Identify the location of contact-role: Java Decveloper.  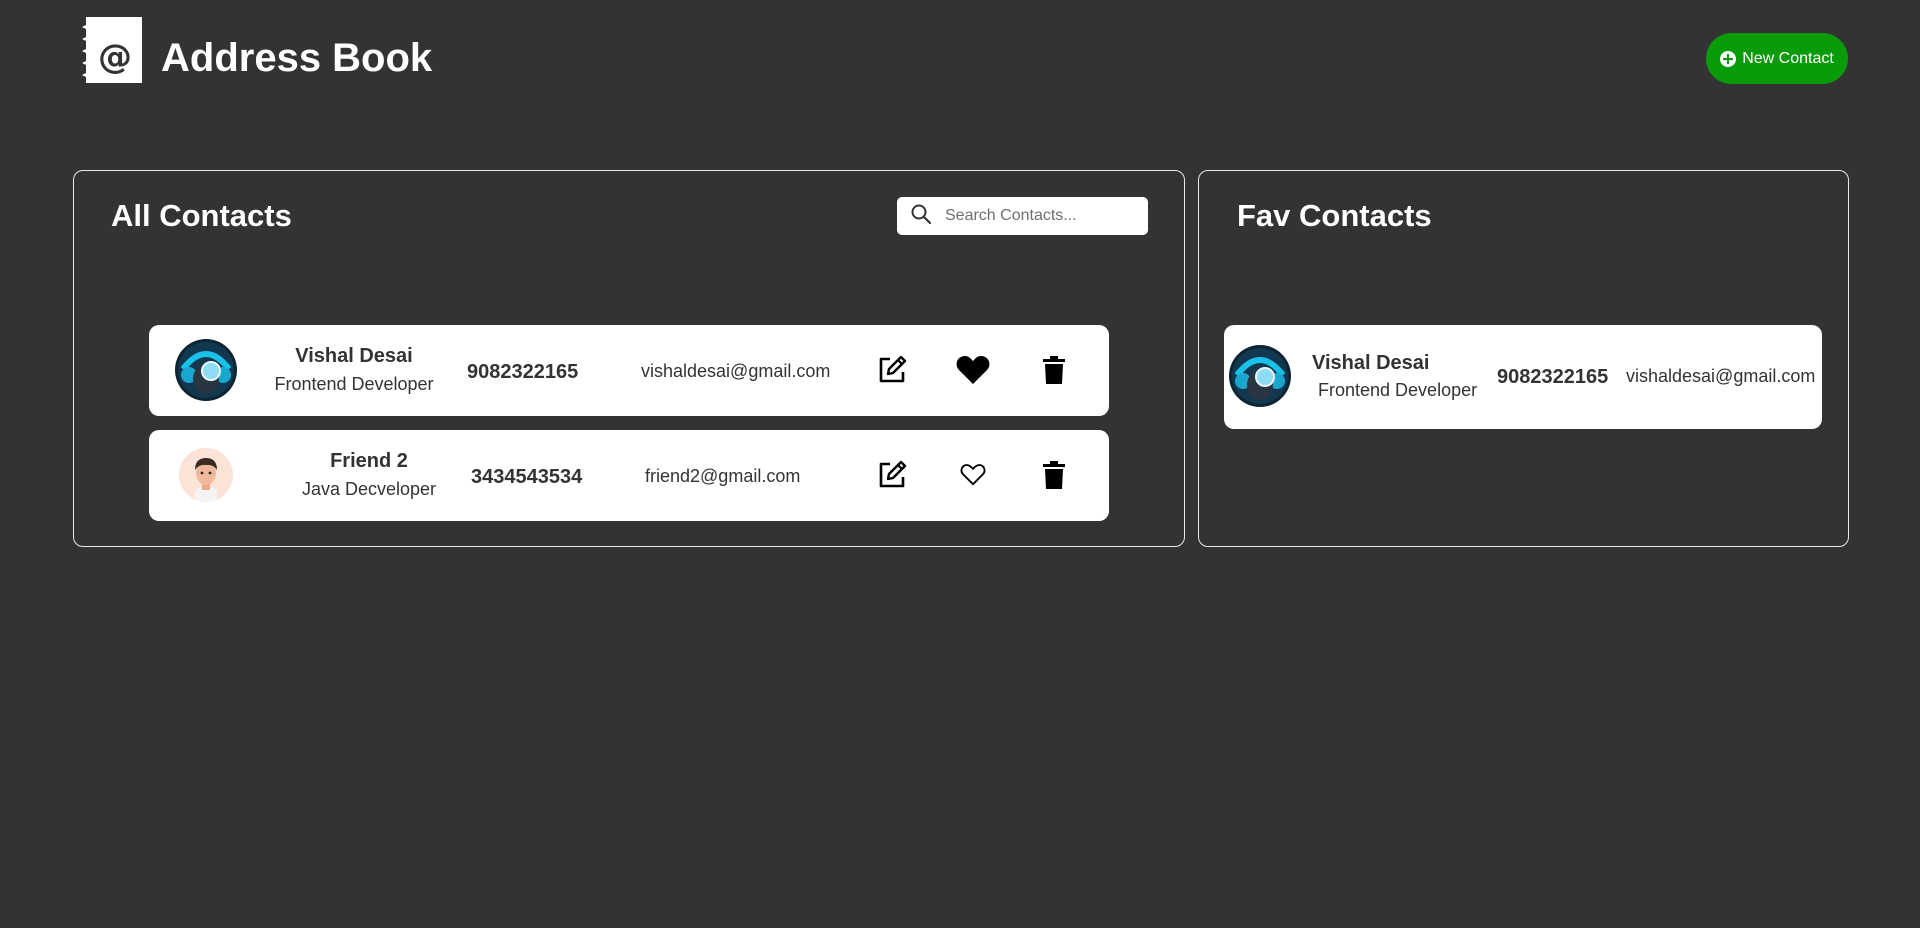
(369, 489).